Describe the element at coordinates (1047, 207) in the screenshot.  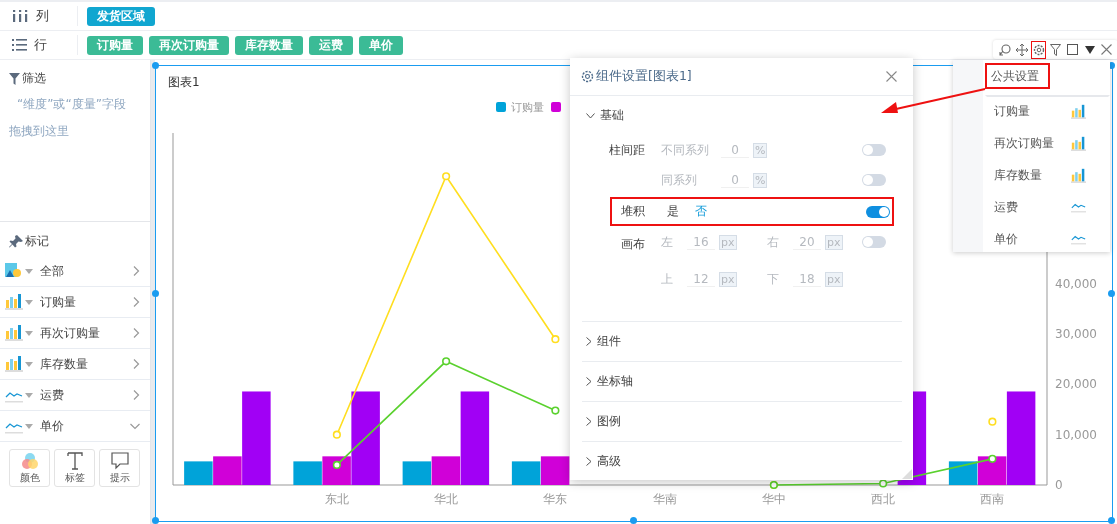
I see `menu-item: 运费` at that location.